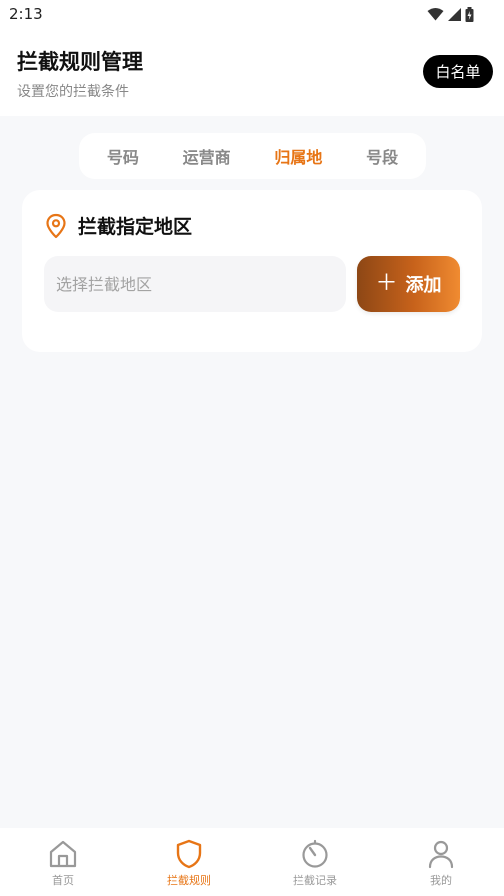  I want to click on page-subtitle: 设置您的拦截条件, so click(73, 92).